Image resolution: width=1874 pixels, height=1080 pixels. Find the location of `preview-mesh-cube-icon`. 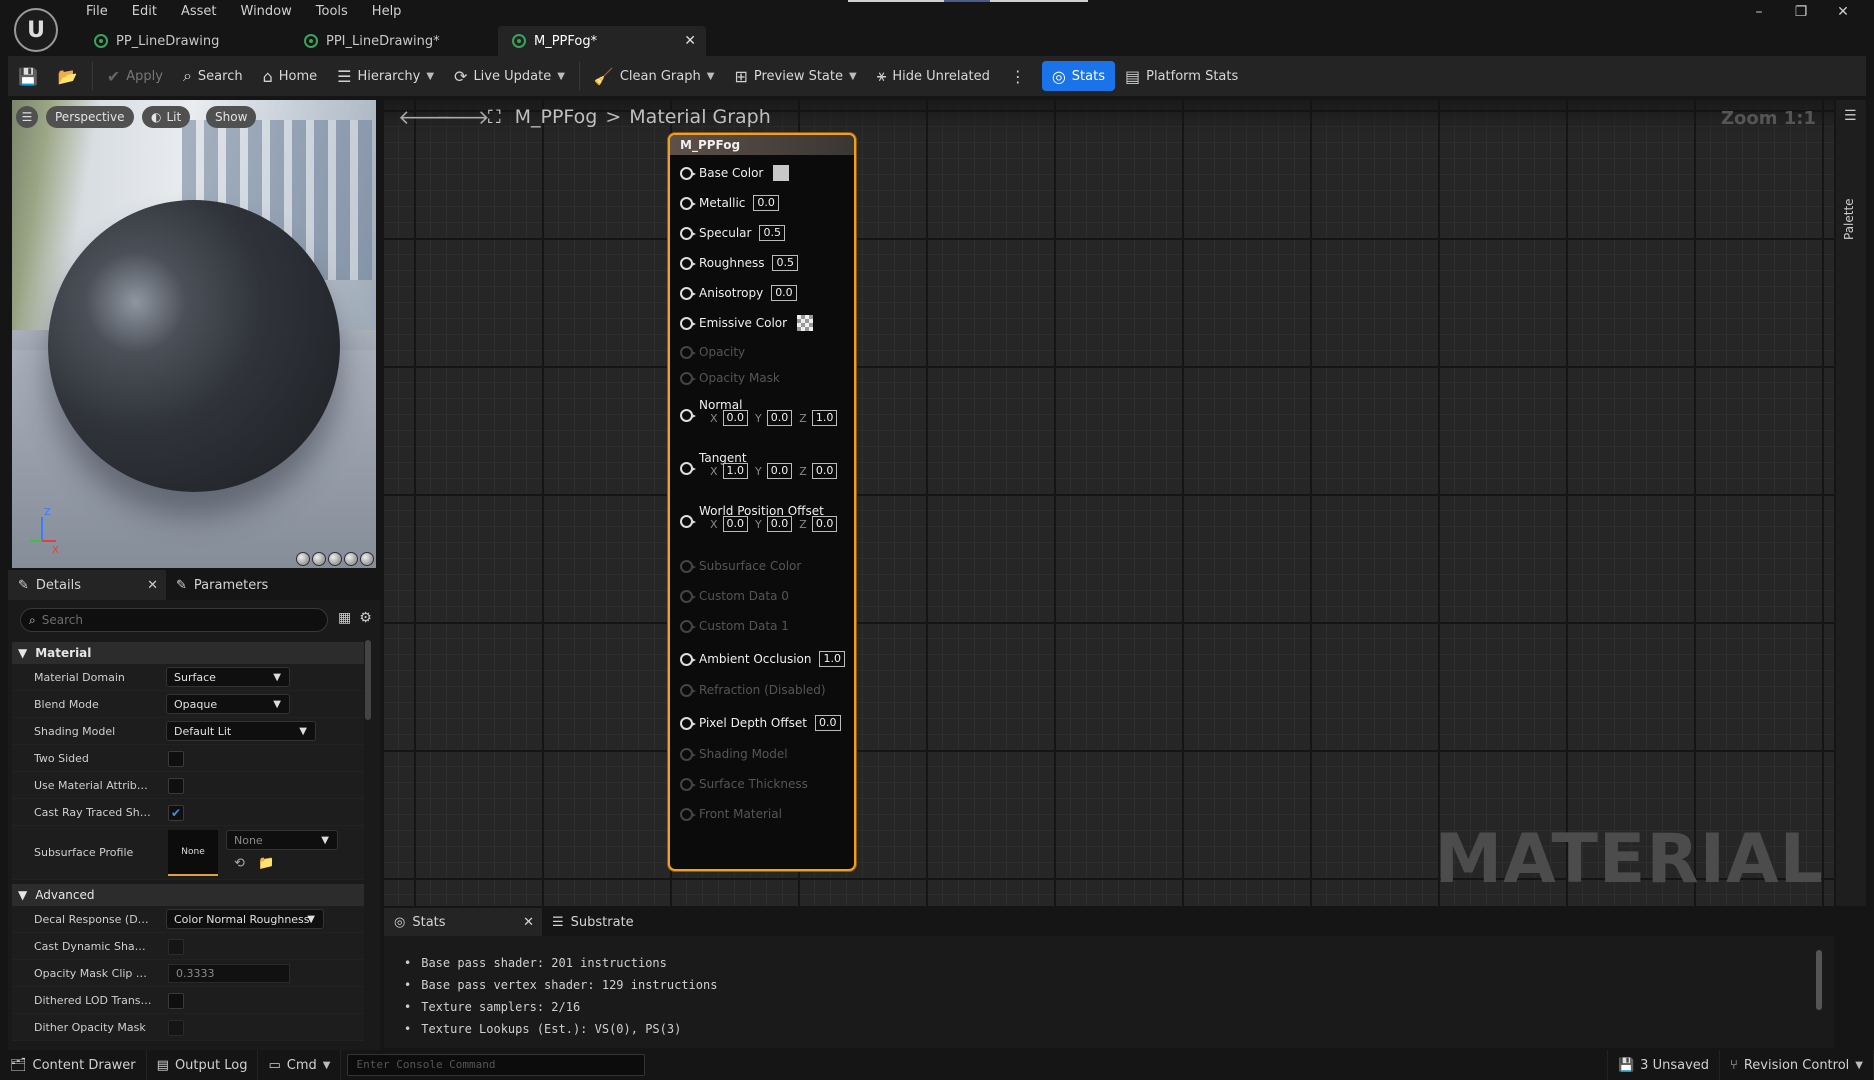

preview-mesh-cube-icon is located at coordinates (351, 559).